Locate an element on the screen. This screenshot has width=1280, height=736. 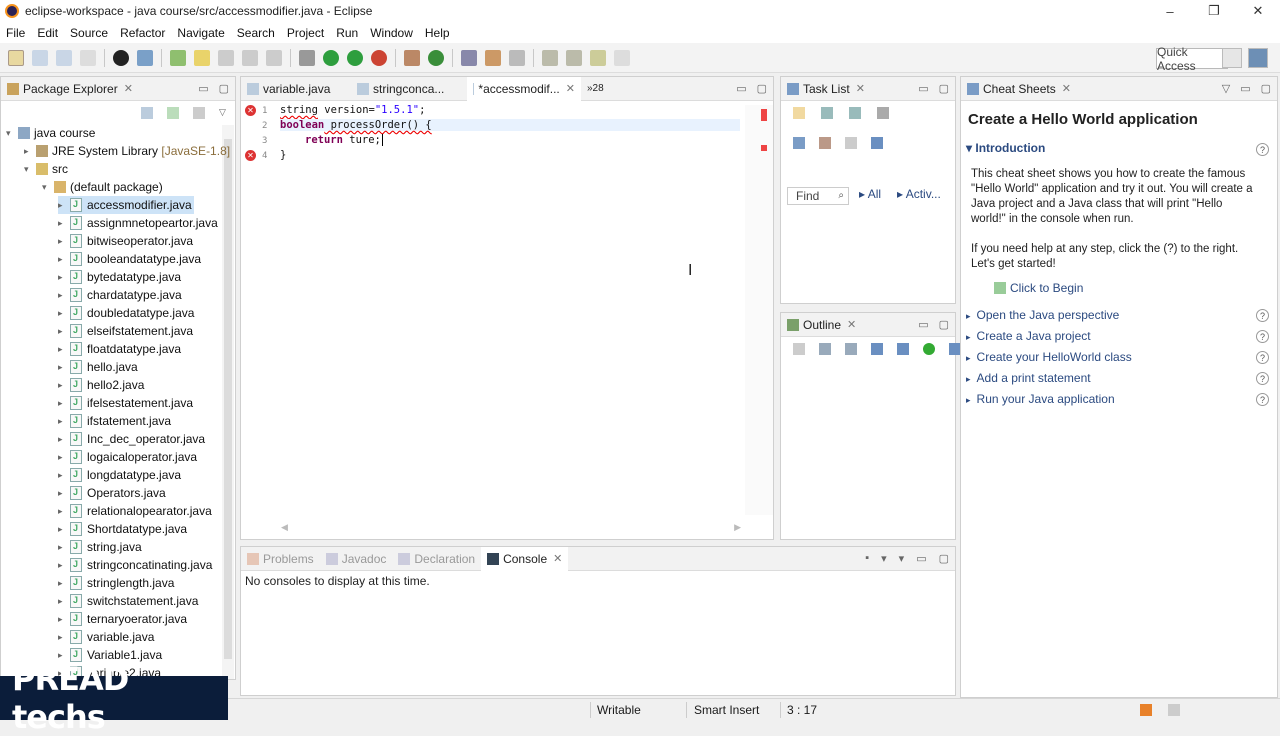
task-all-link: ▸ All is located at coordinates (870, 194).